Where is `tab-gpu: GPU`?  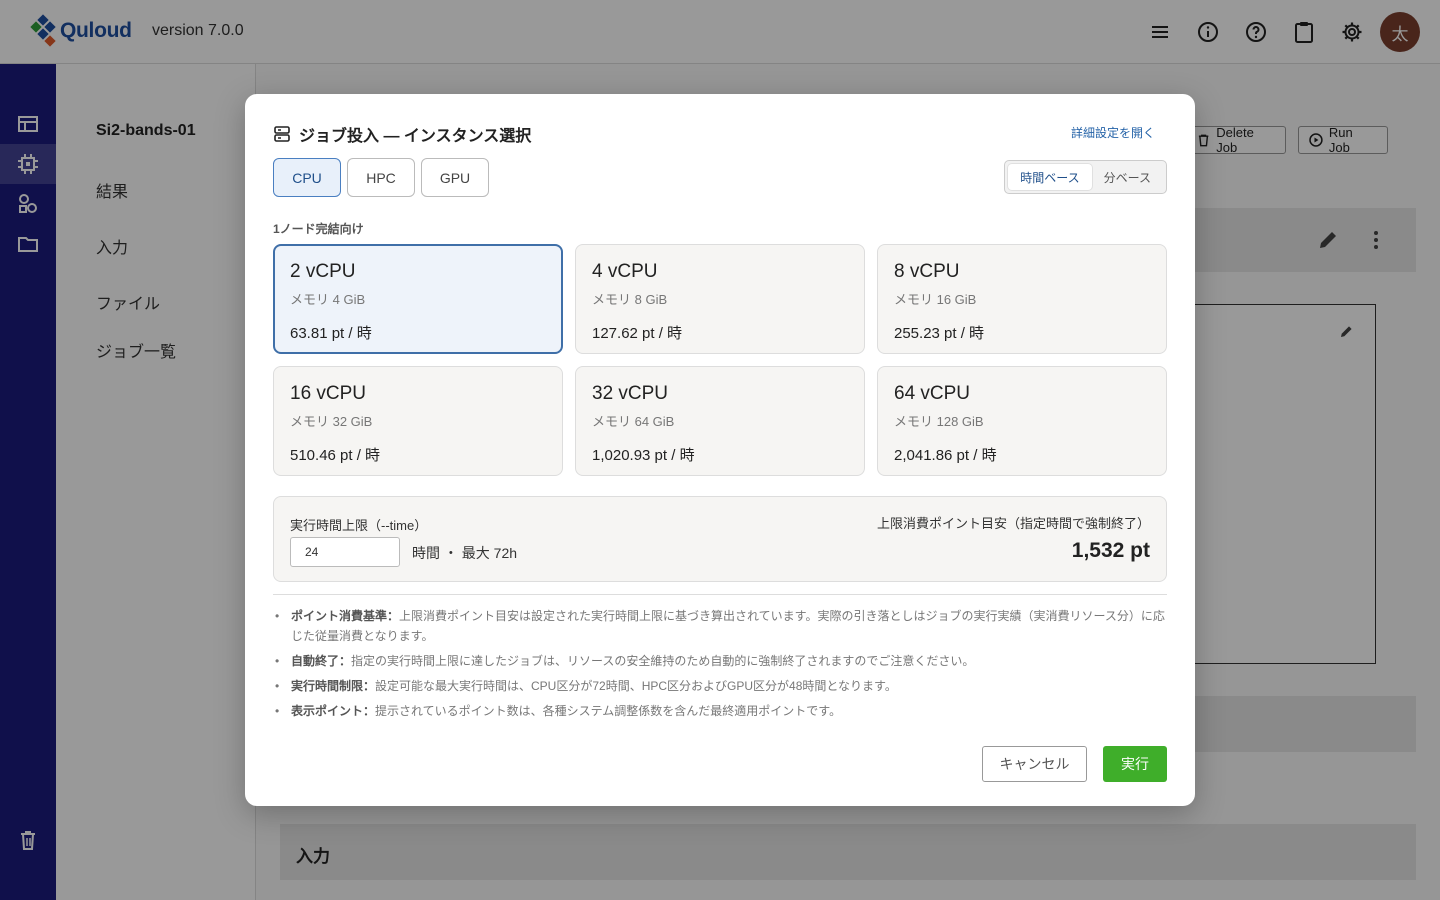
tab-gpu: GPU is located at coordinates (455, 177).